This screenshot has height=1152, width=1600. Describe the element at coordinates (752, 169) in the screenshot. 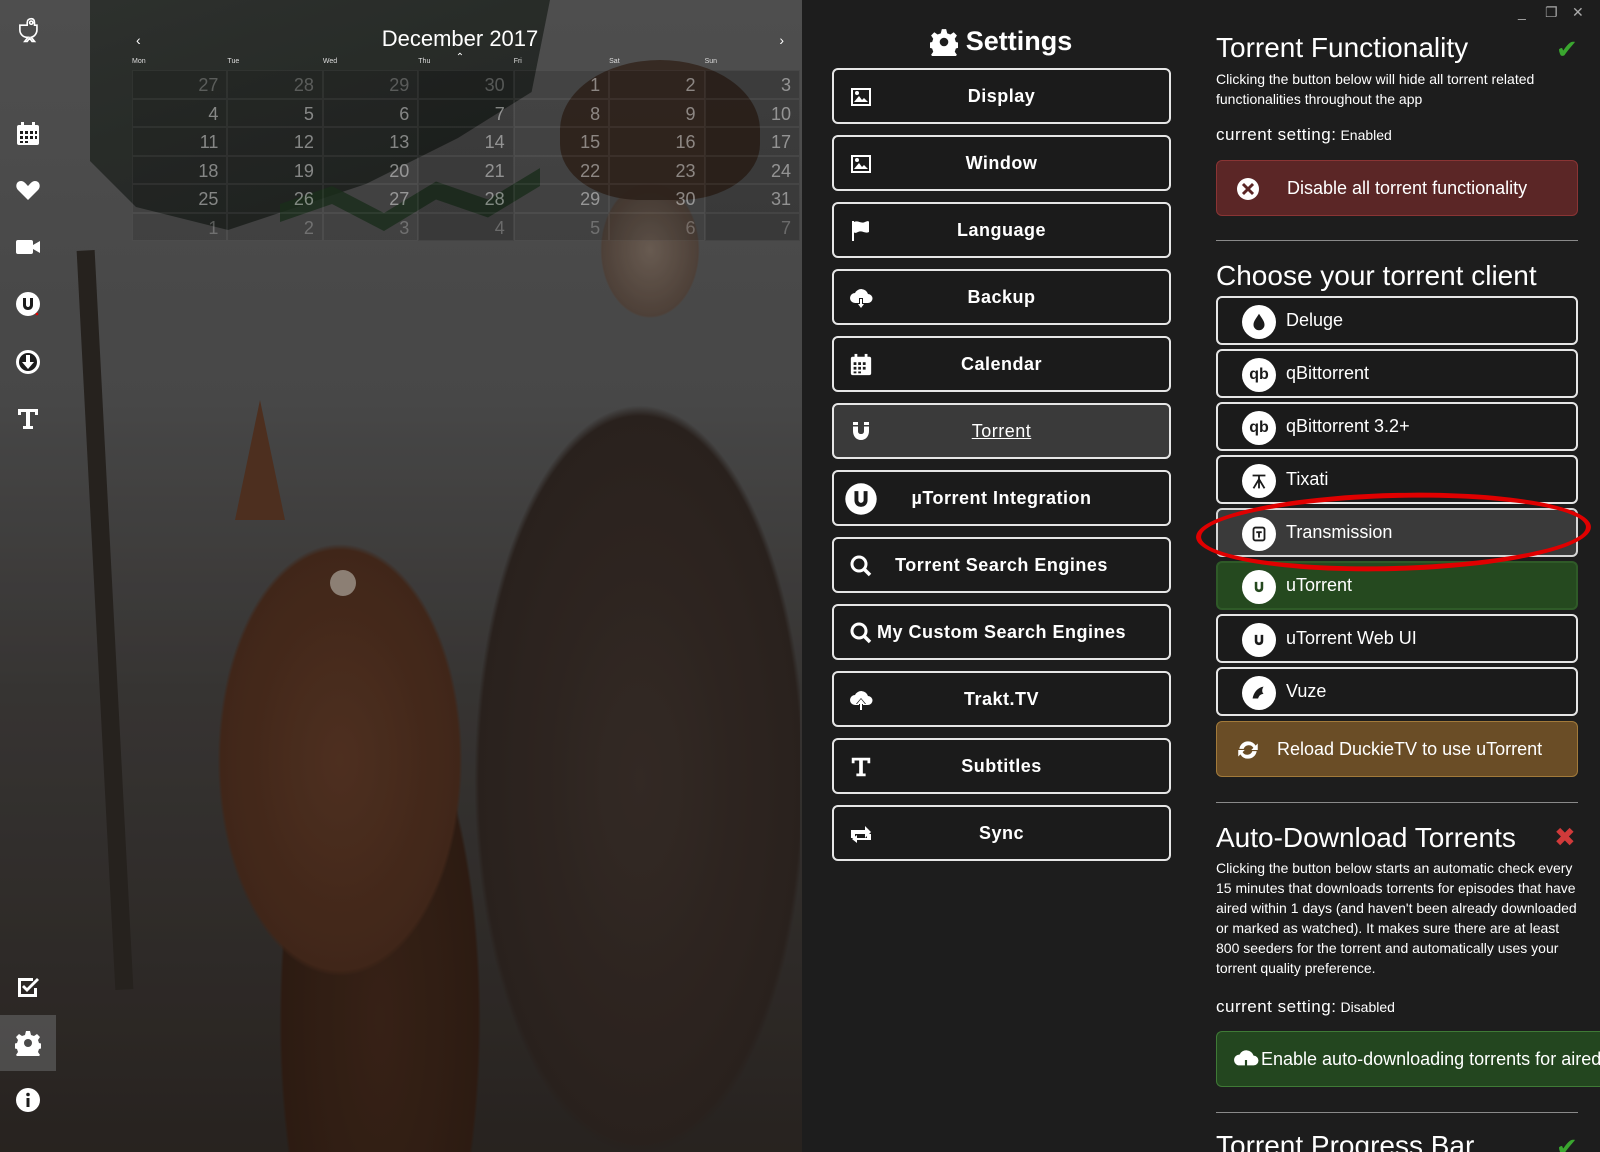

I see `calendar-day: 24` at that location.